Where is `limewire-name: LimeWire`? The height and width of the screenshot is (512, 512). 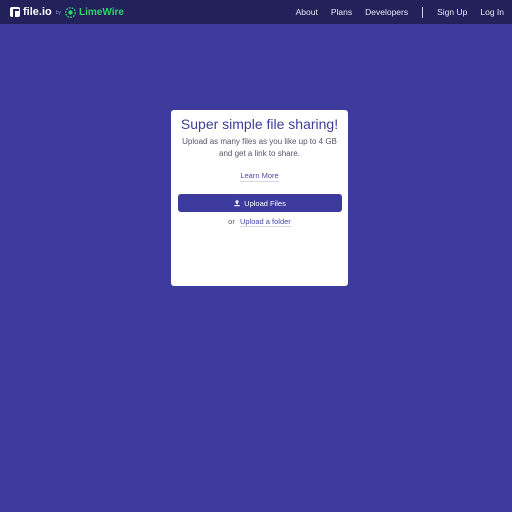 limewire-name: LimeWire is located at coordinates (101, 12).